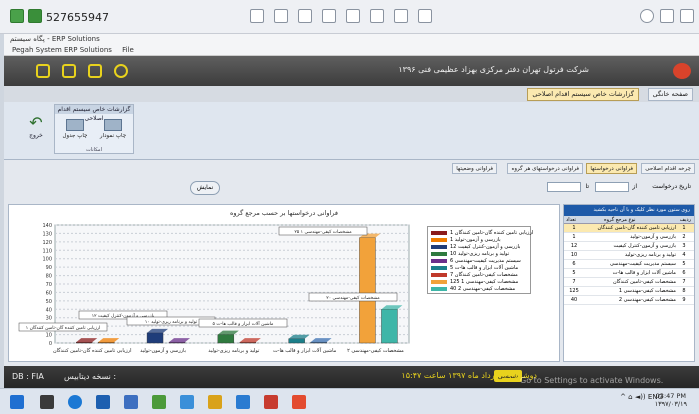 The width and height of the screenshot is (699, 414). I want to click on col-row: ردیف, so click(685, 220).